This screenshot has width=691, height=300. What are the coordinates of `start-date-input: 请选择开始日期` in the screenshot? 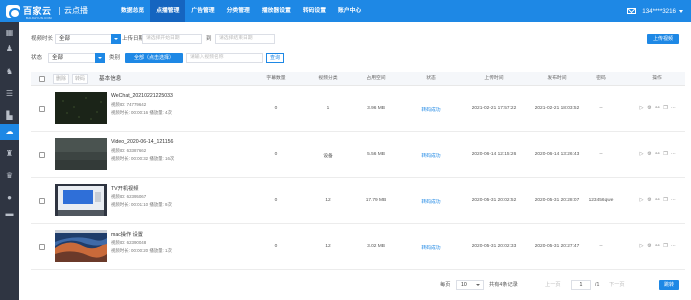 It's located at (172, 39).